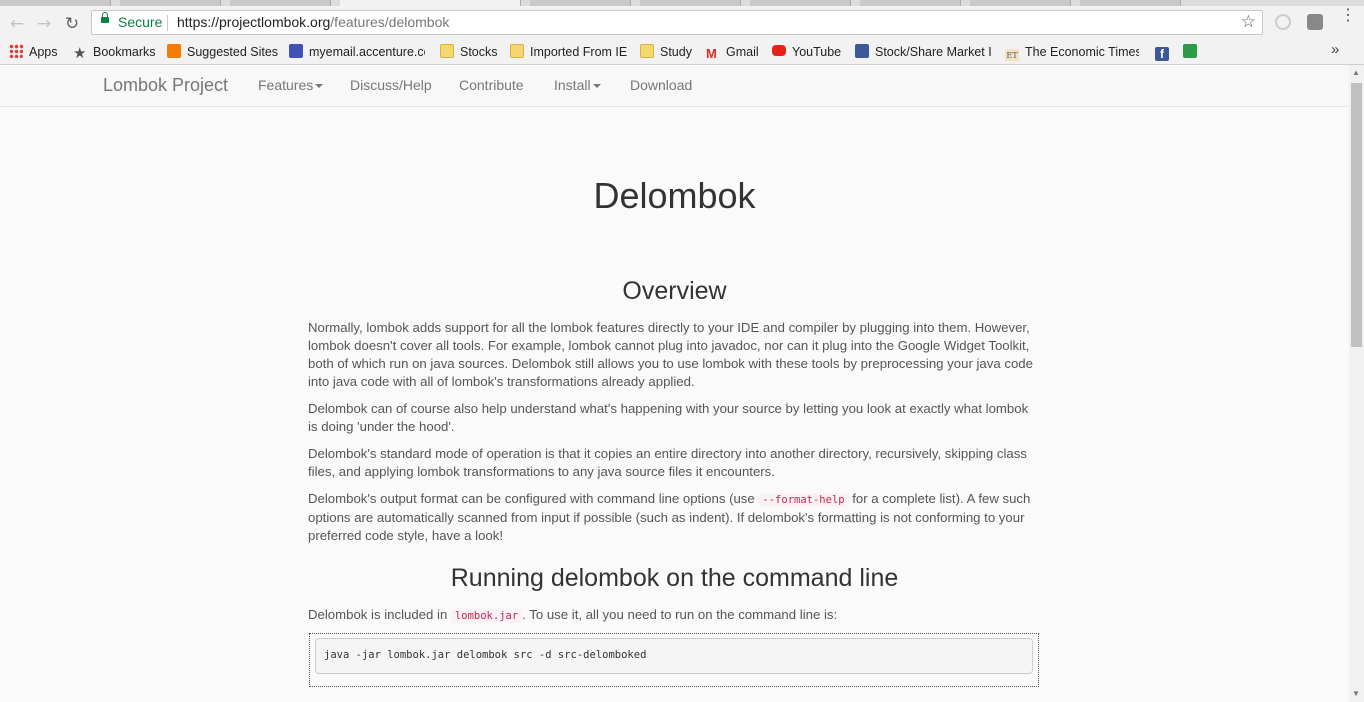 The image size is (1364, 702). Describe the element at coordinates (296, 51) in the screenshot. I see `email-icon` at that location.